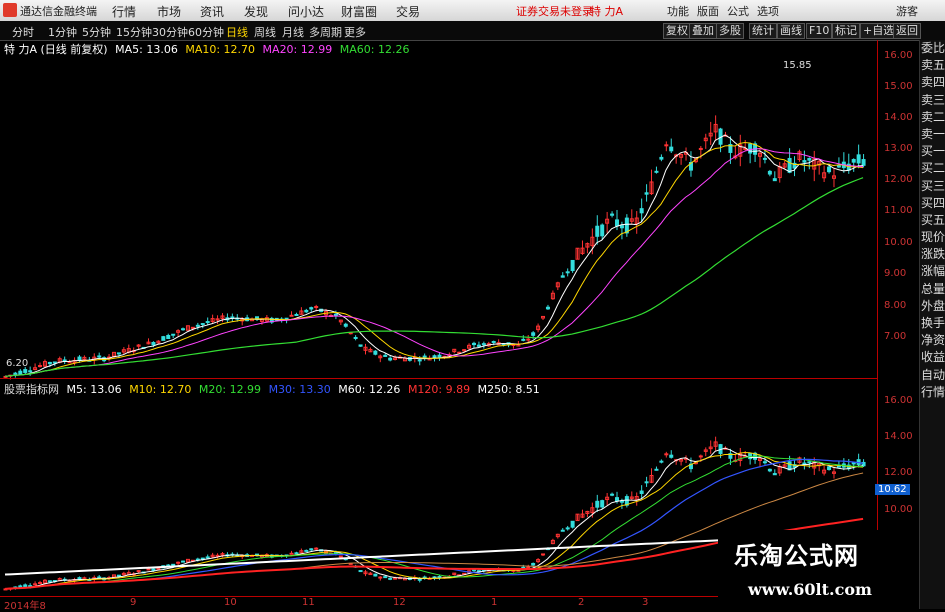 This screenshot has width=945, height=612. Describe the element at coordinates (169, 11) in the screenshot. I see `menu-market: 市场` at that location.